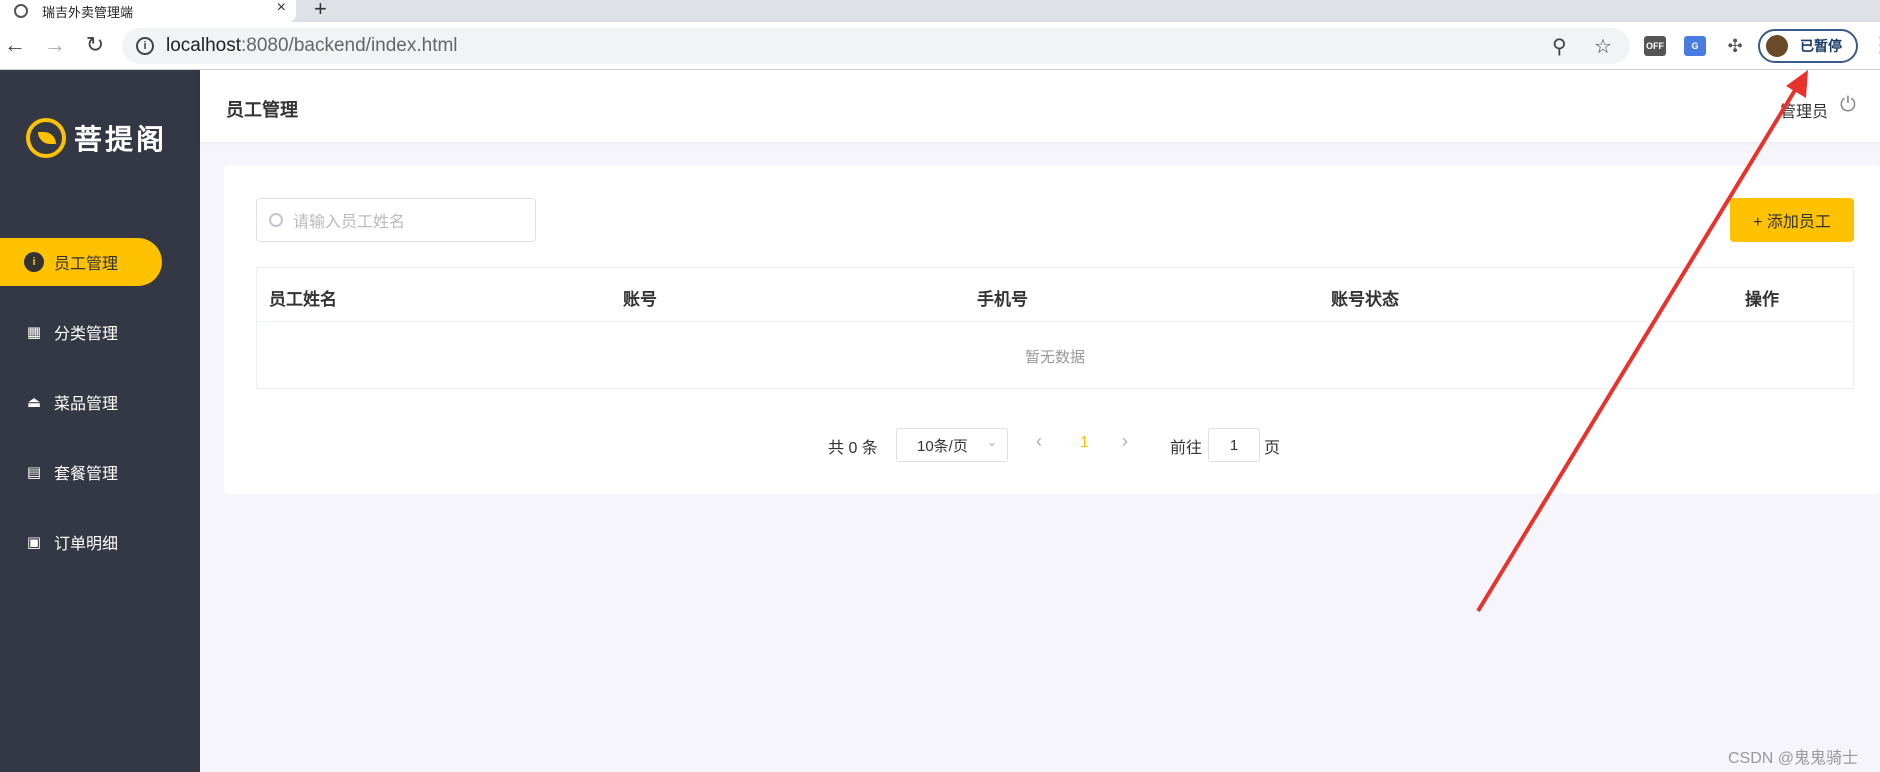 The height and width of the screenshot is (772, 1880). I want to click on leaf-logo-icon, so click(46, 138).